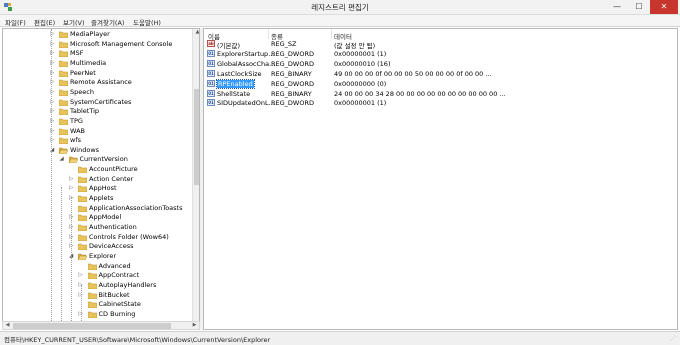  Describe the element at coordinates (121, 43) in the screenshot. I see `tree-item-label: Microsoft Management Console` at that location.